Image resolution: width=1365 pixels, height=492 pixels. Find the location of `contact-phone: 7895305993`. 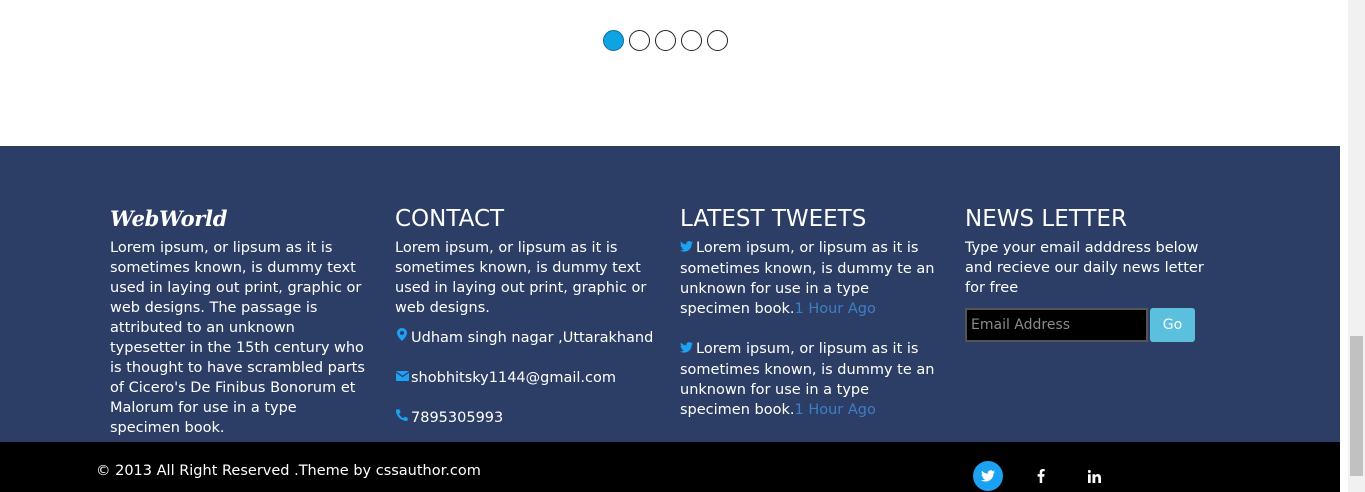

contact-phone: 7895305993 is located at coordinates (525, 418).